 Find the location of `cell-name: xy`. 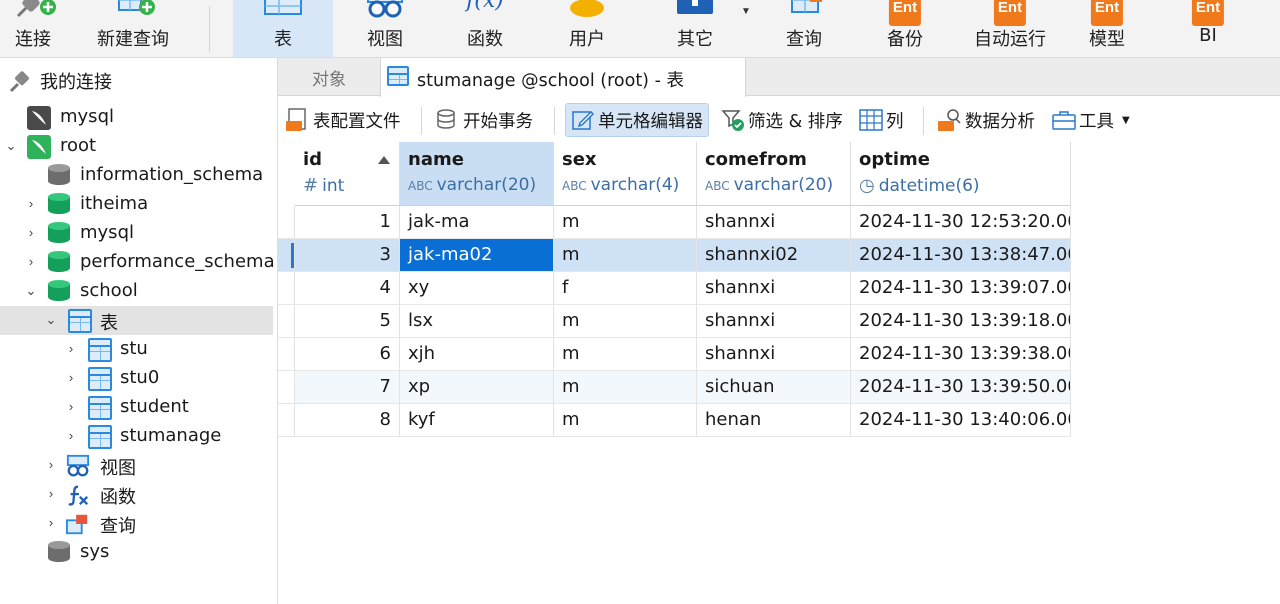

cell-name: xy is located at coordinates (477, 288).